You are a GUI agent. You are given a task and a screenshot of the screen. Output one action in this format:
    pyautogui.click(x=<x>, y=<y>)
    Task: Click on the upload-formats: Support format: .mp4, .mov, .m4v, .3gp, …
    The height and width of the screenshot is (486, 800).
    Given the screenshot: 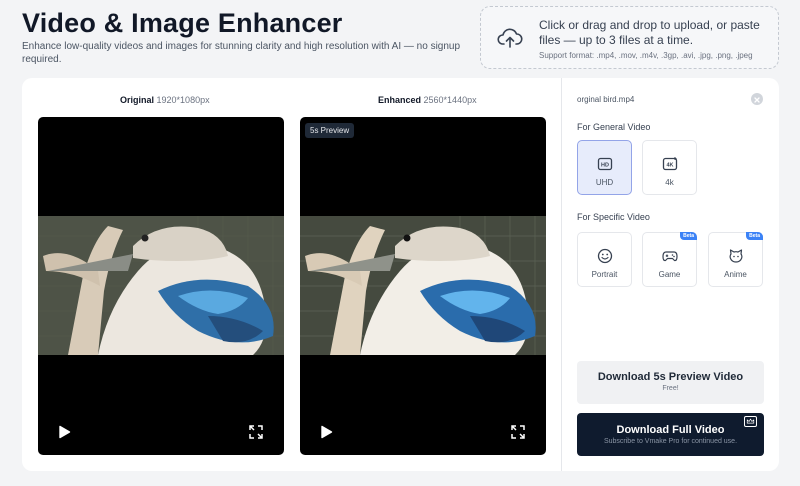 What is the action you would take?
    pyautogui.click(x=646, y=55)
    